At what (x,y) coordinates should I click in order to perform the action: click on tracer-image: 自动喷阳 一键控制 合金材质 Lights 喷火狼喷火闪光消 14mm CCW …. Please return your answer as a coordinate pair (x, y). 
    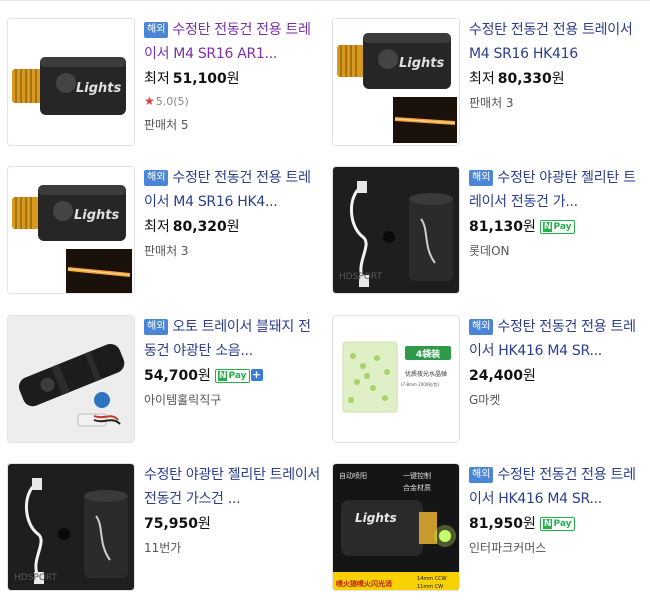
    Looking at the image, I should click on (396, 527).